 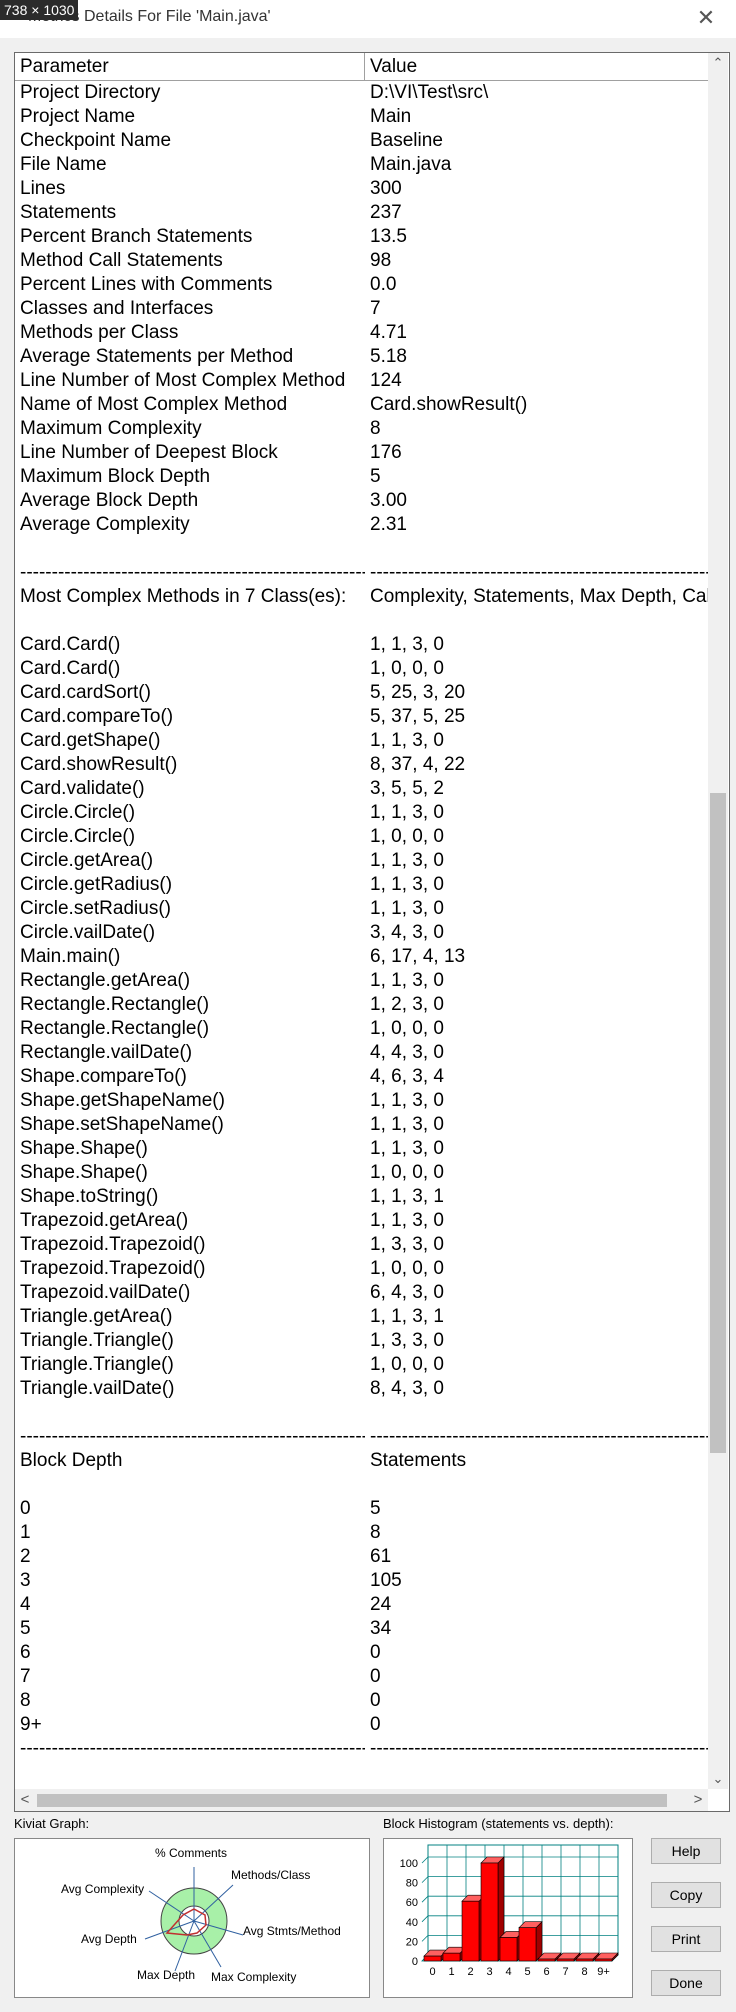 What do you see at coordinates (361, 525) in the screenshot?
I see `table-row: Average Complexity 2.31` at bounding box center [361, 525].